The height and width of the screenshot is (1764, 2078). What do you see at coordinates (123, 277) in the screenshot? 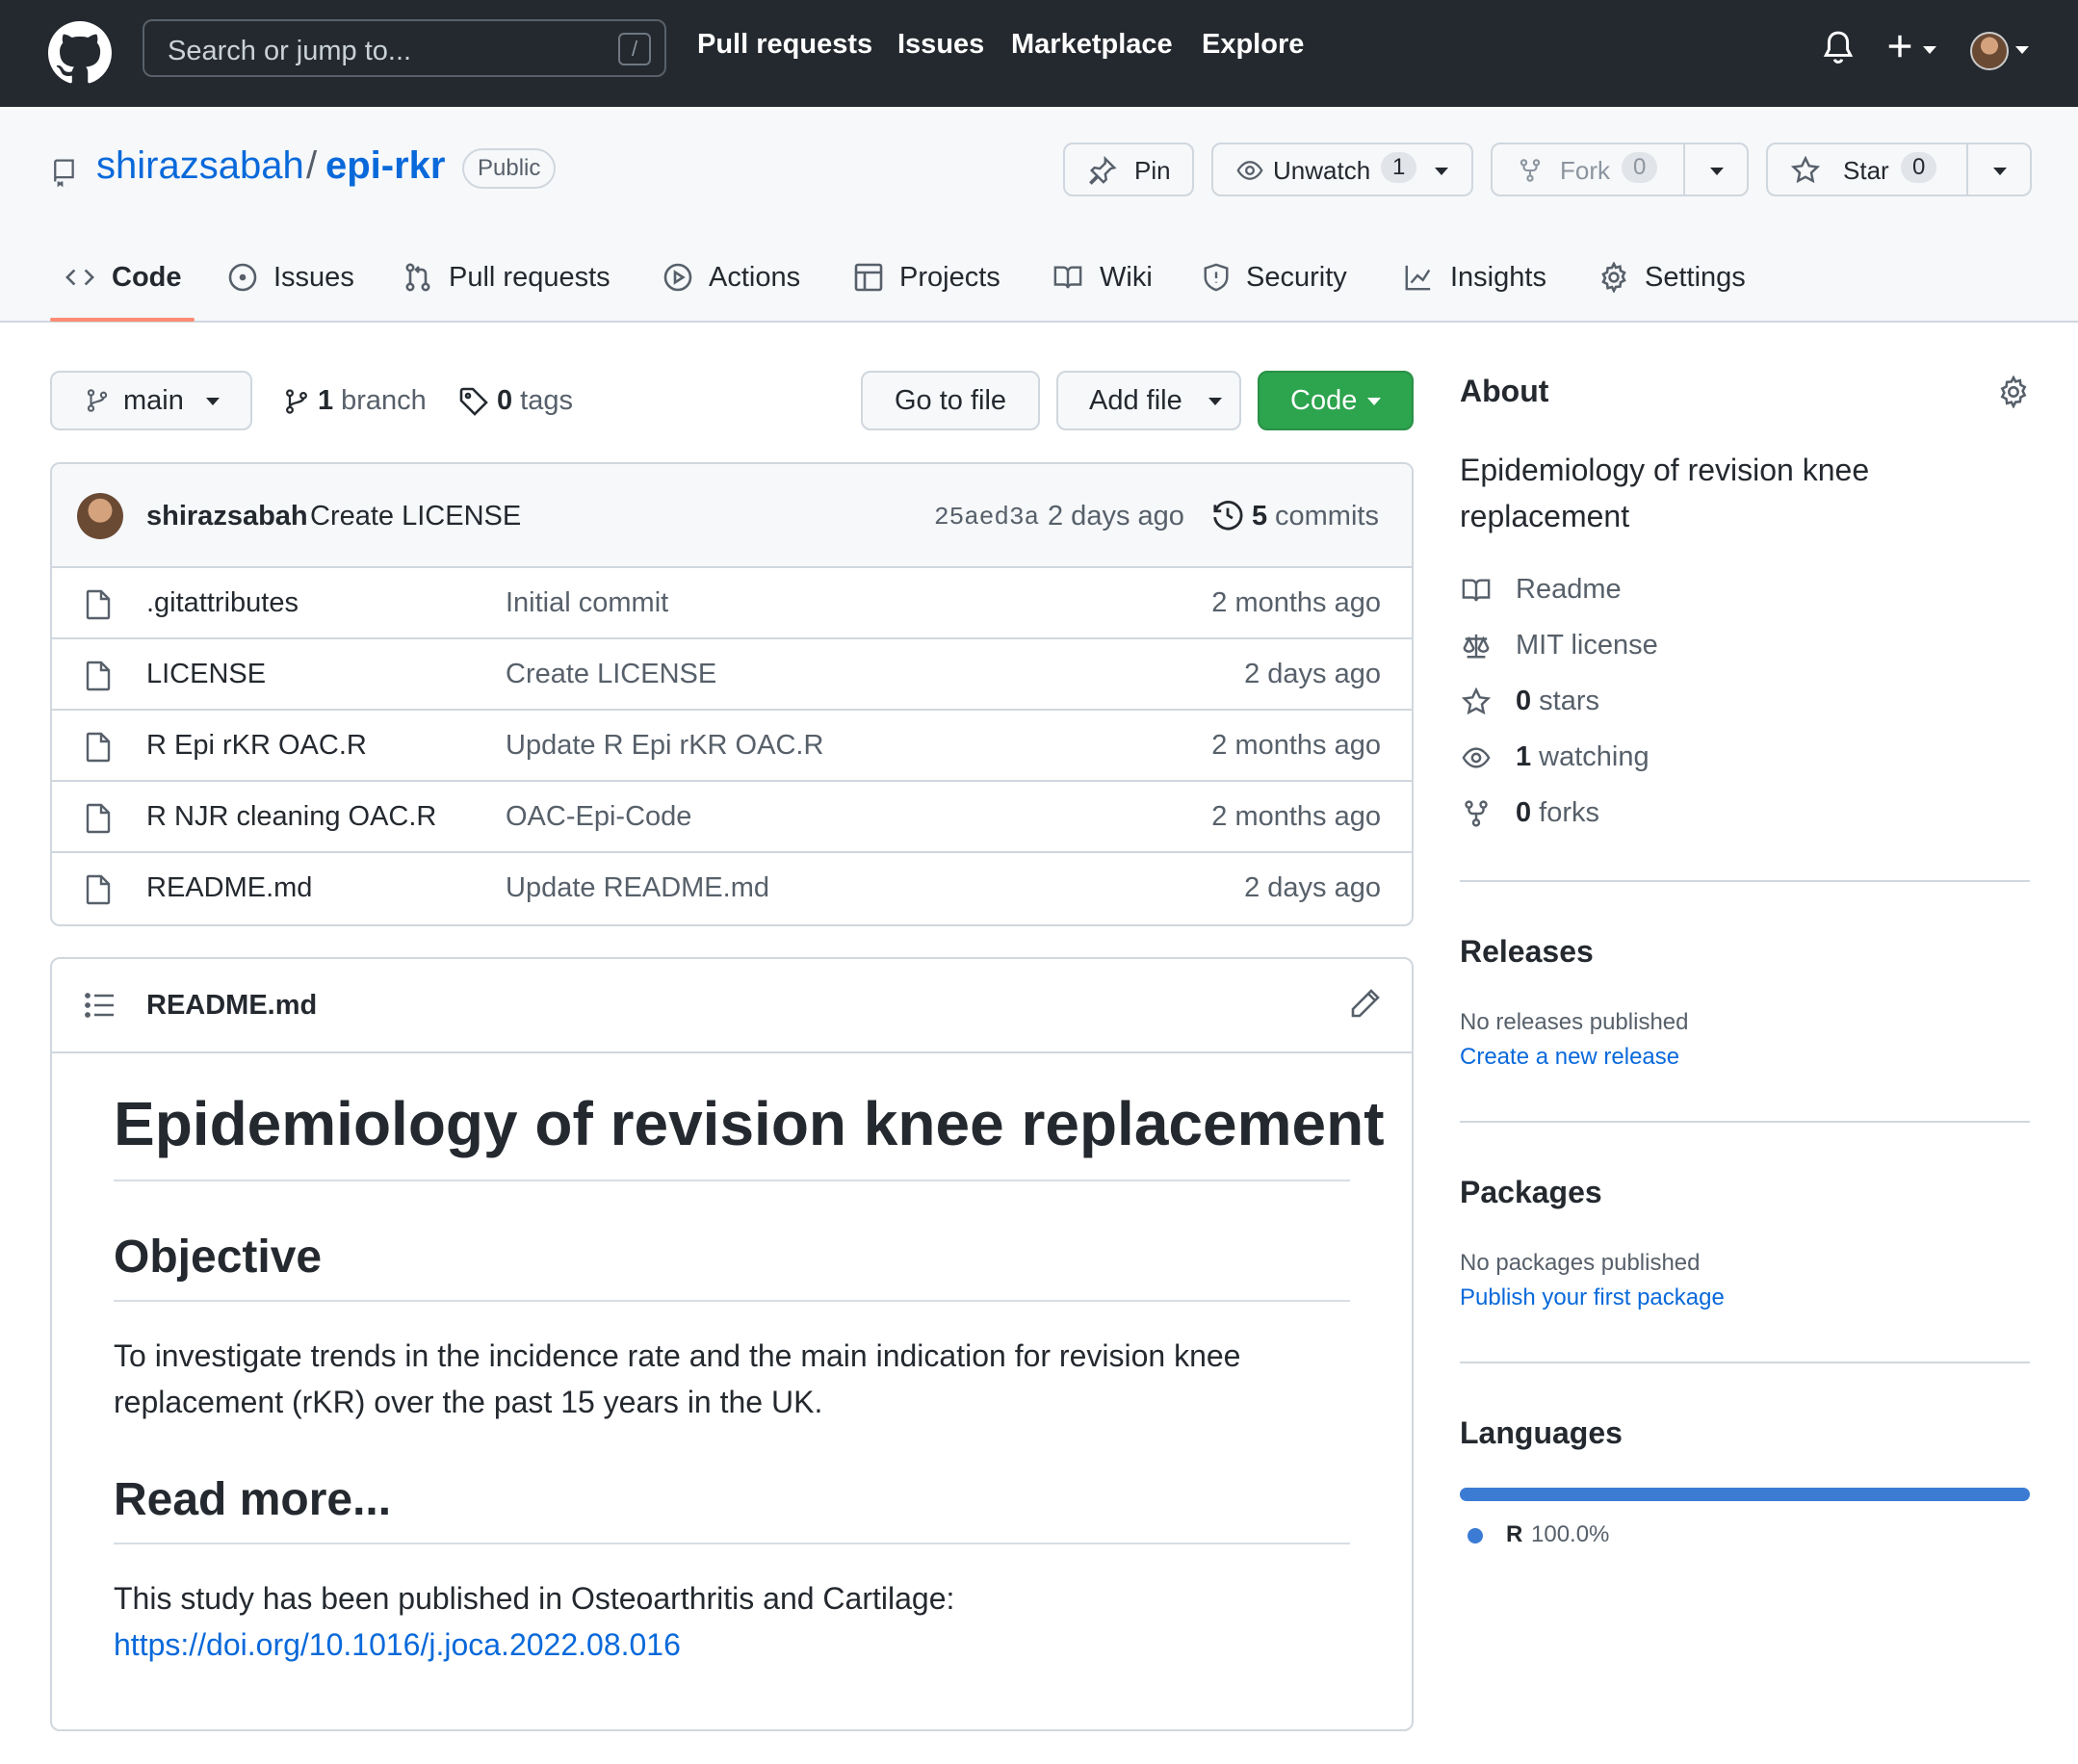
I see `tab-code: Code` at bounding box center [123, 277].